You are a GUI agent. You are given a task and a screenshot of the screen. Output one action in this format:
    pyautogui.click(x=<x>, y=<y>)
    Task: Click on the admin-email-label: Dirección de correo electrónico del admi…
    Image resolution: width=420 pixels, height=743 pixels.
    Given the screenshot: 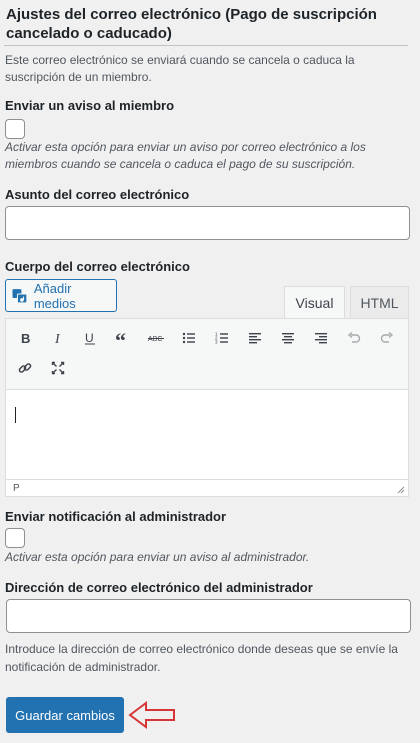 What is the action you would take?
    pyautogui.click(x=159, y=587)
    